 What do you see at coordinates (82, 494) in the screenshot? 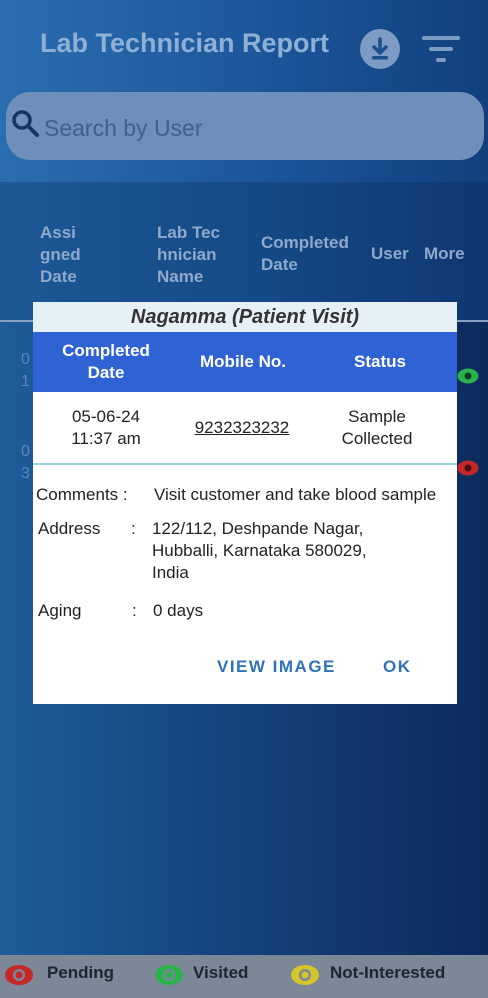
I see `comments-label: Comments :` at bounding box center [82, 494].